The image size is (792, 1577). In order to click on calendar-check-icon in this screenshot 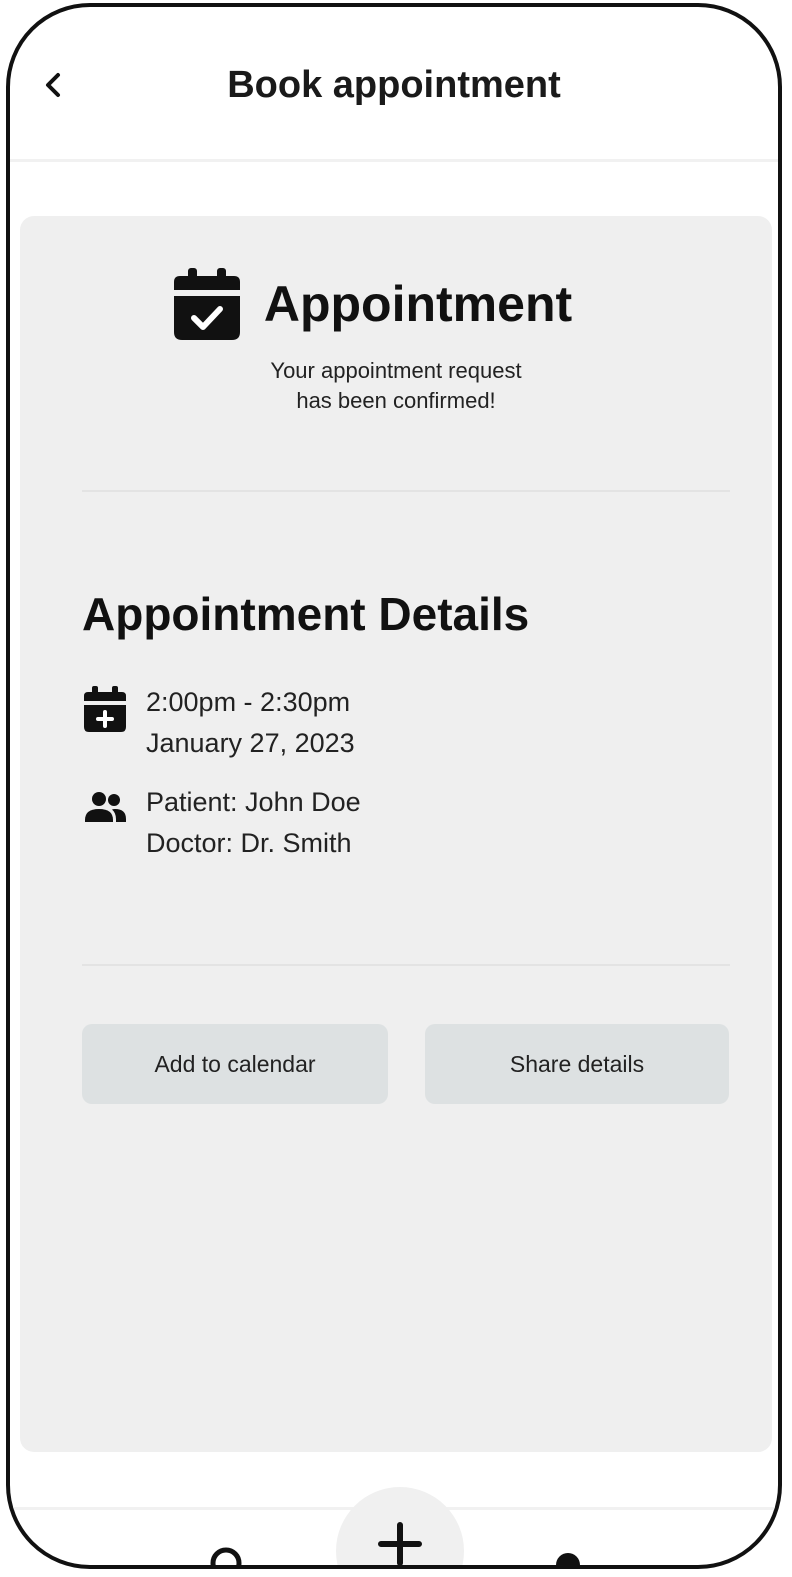, I will do `click(206, 304)`.